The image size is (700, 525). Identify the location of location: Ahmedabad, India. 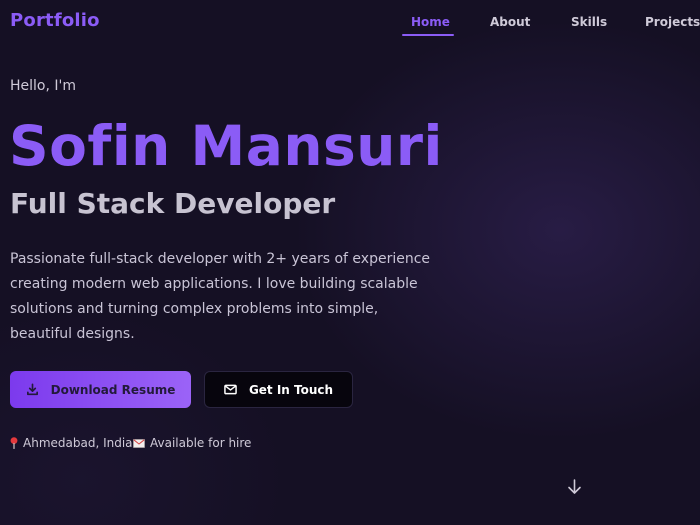
(71, 443).